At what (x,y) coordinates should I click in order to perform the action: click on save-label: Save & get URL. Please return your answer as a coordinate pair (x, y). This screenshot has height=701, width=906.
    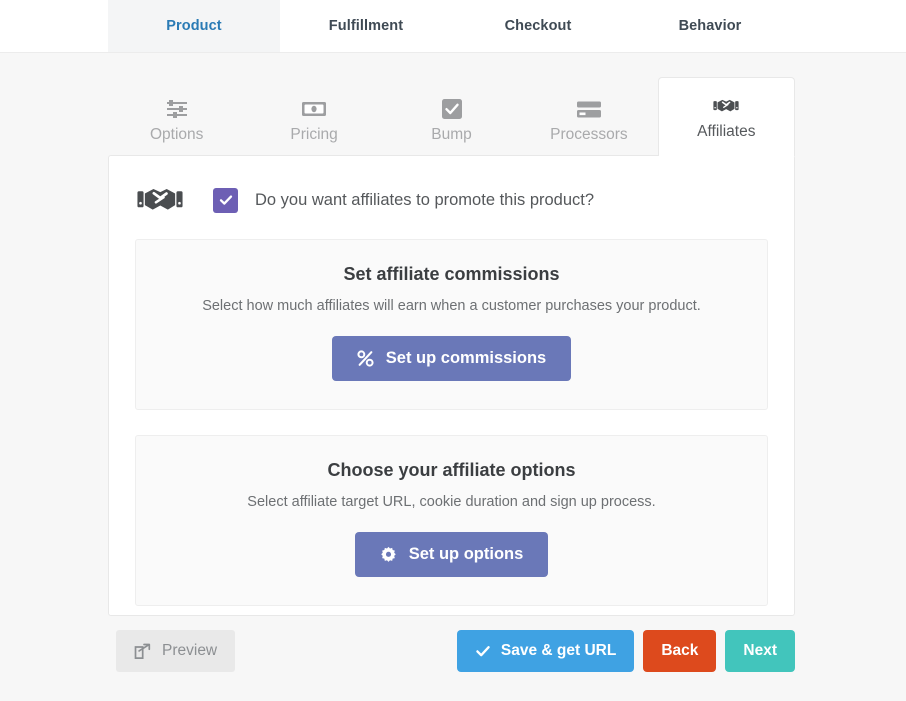
    Looking at the image, I should click on (558, 650).